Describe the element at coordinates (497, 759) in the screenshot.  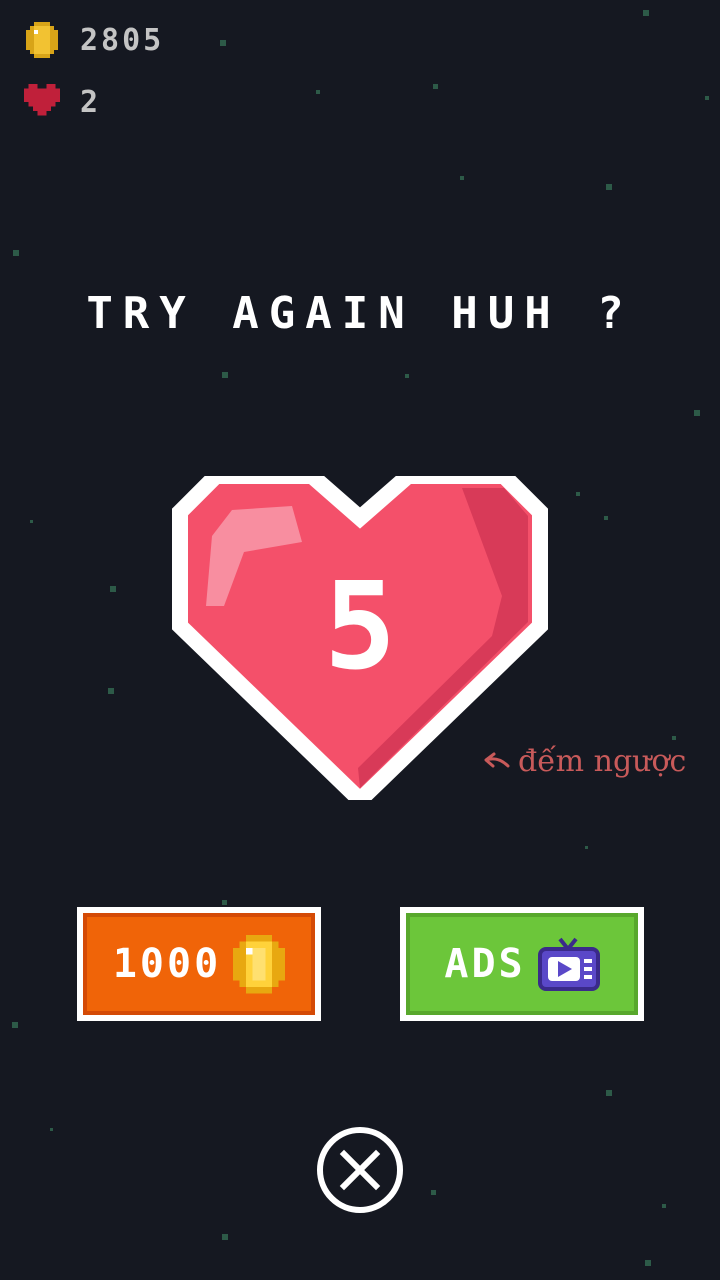
I see `arrow-left-icon` at that location.